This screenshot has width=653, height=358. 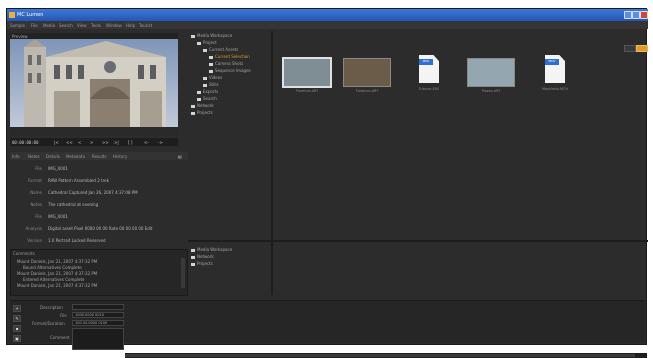 I want to click on comments-scrollbar, so click(x=183, y=273).